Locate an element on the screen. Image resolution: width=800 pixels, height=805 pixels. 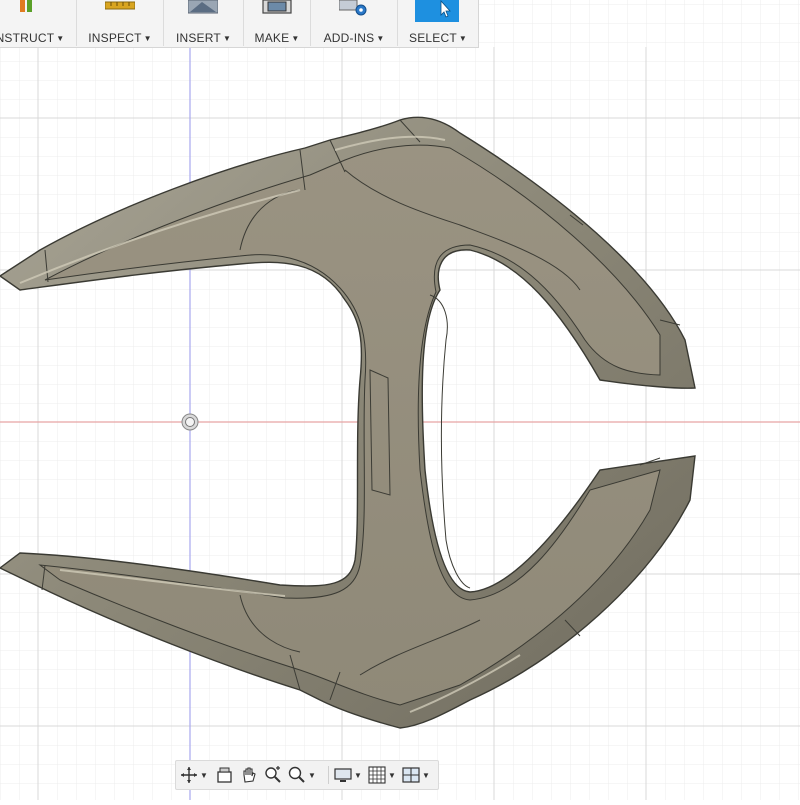
display-settings-button: ▼ is located at coordinates (348, 775).